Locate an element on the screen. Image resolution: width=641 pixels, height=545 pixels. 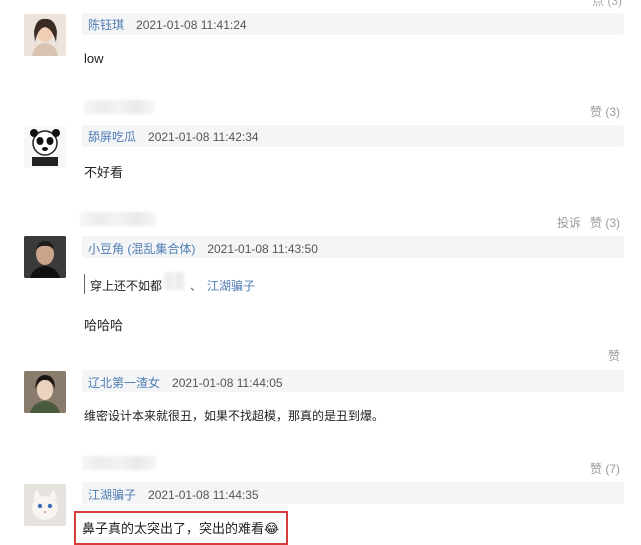
comment-content: low is located at coordinates (94, 58).